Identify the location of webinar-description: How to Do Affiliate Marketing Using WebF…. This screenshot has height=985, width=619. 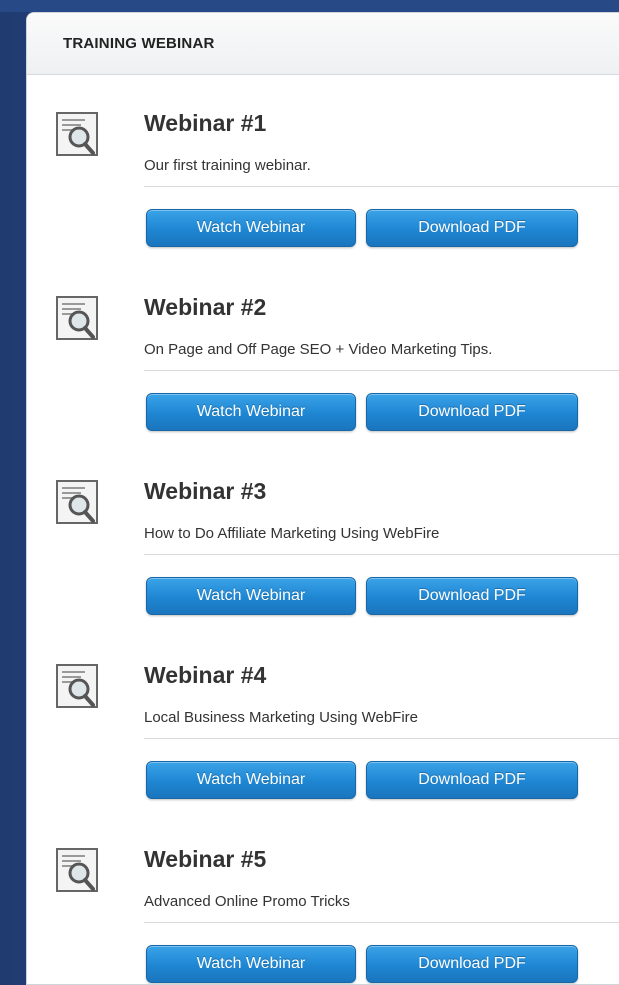
(292, 533).